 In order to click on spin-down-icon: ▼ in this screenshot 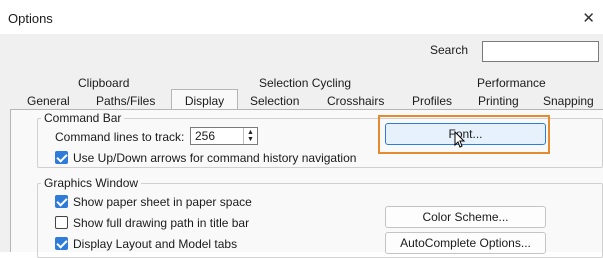, I will do `click(250, 139)`.